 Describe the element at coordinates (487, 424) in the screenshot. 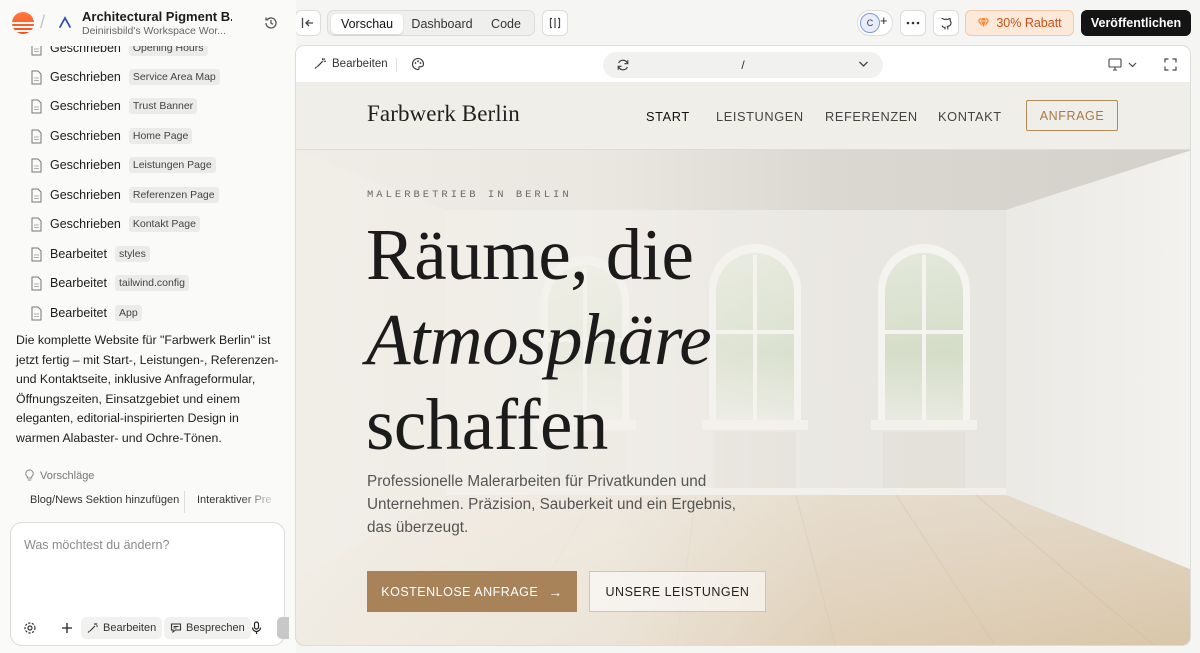

I see `hero-headline-line-3: schaffen` at that location.